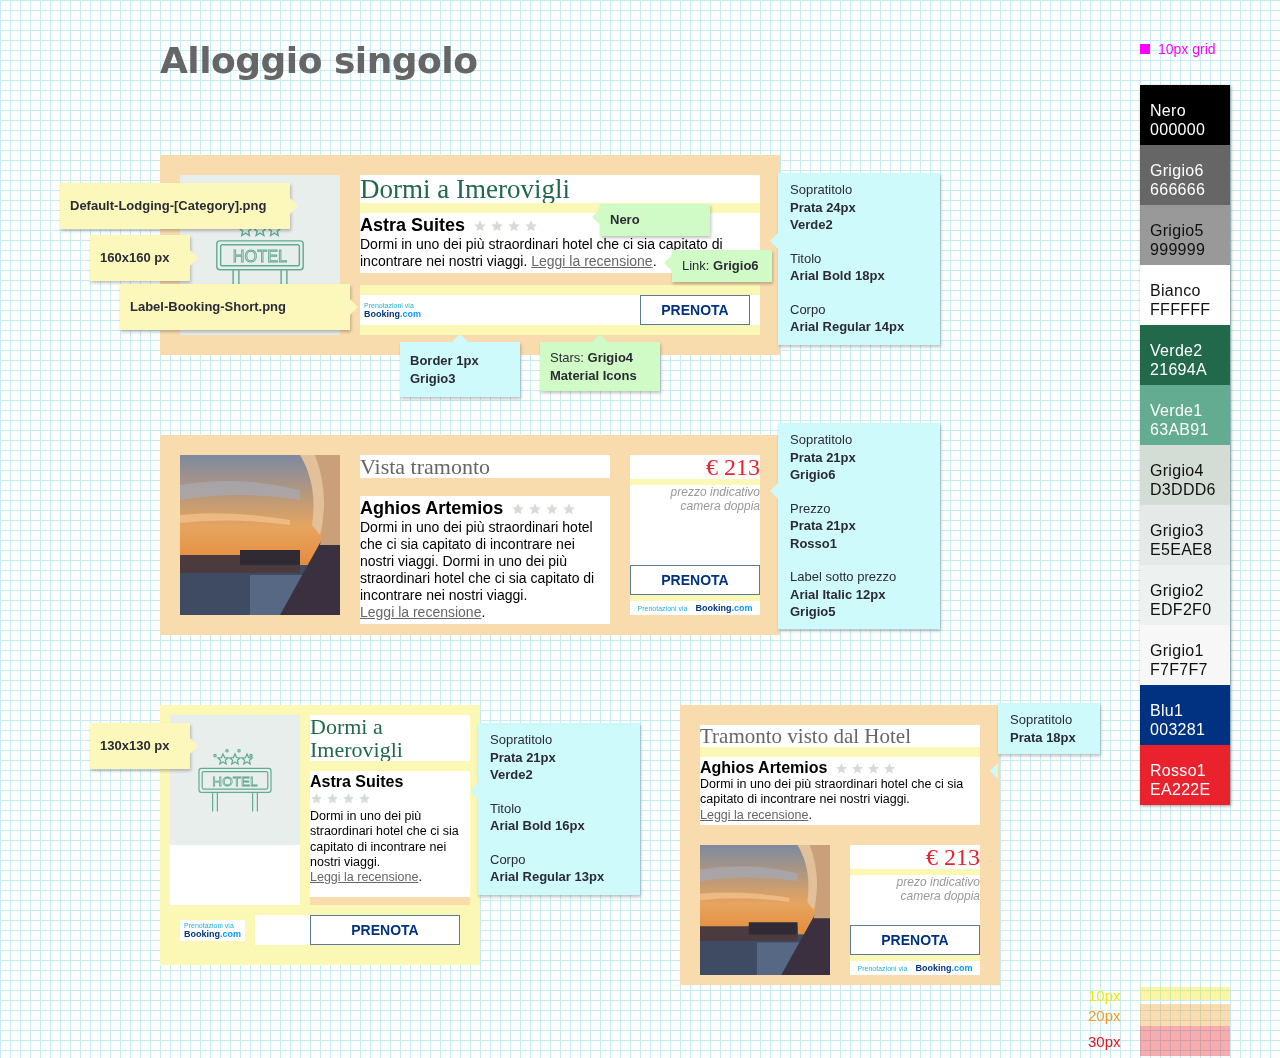  I want to click on spec-label: Corpo, so click(808, 309).